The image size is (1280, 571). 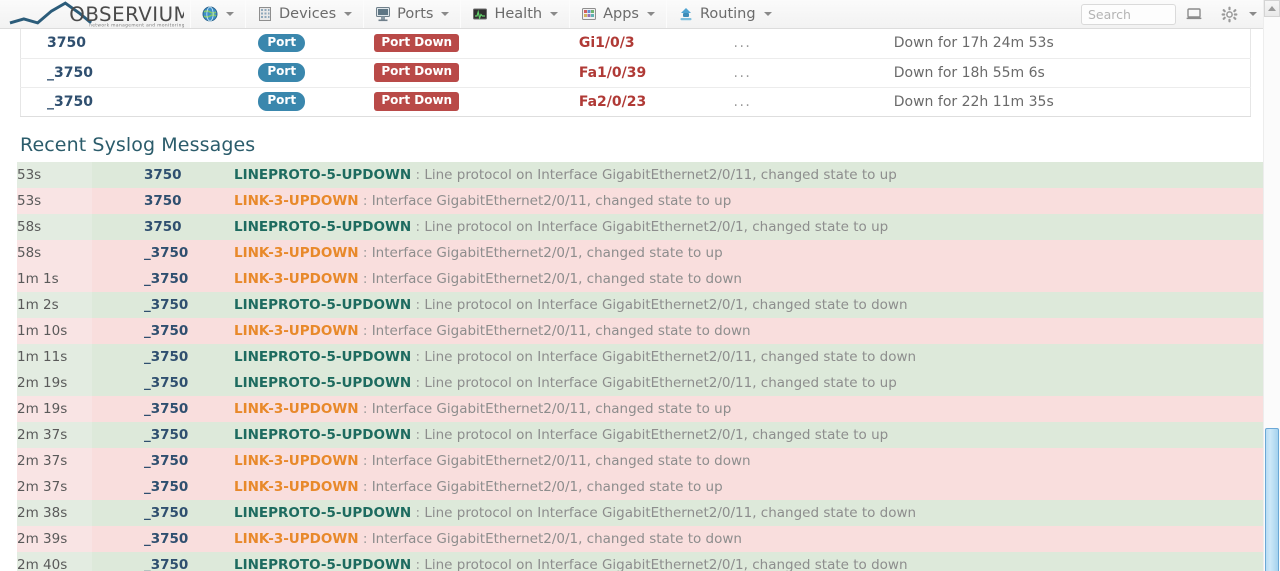 What do you see at coordinates (282, 43) in the screenshot?
I see `status-badge-type: Port` at bounding box center [282, 43].